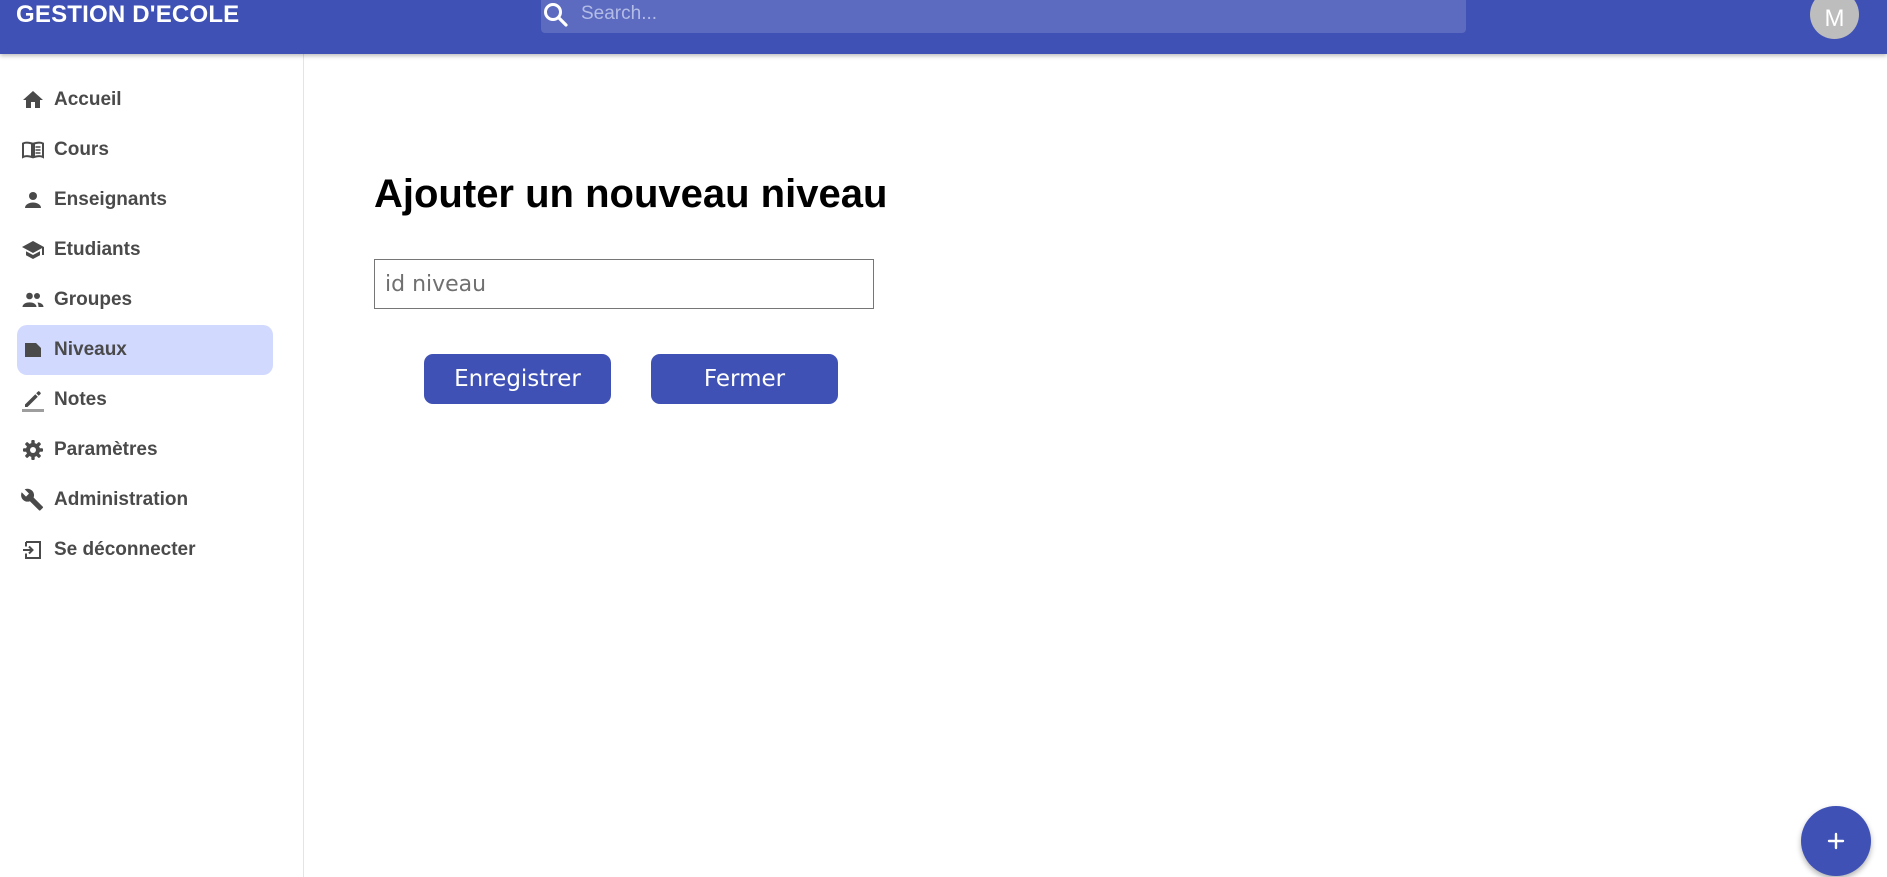  What do you see at coordinates (1016, 14) in the screenshot?
I see `search-input` at bounding box center [1016, 14].